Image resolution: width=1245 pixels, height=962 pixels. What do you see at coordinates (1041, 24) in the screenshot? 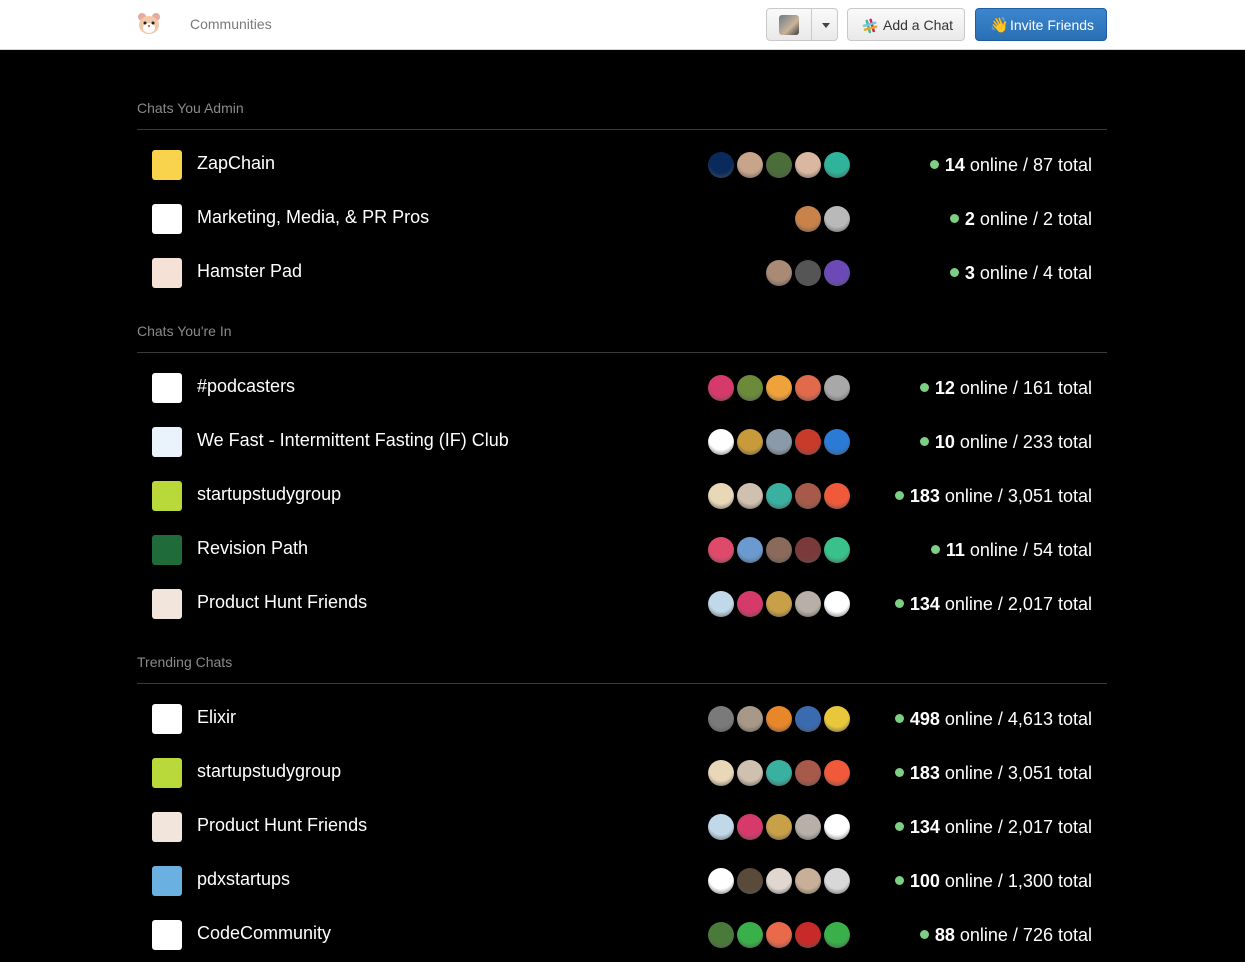
I see `invite-friends-button: 👋 Invite Friends` at bounding box center [1041, 24].